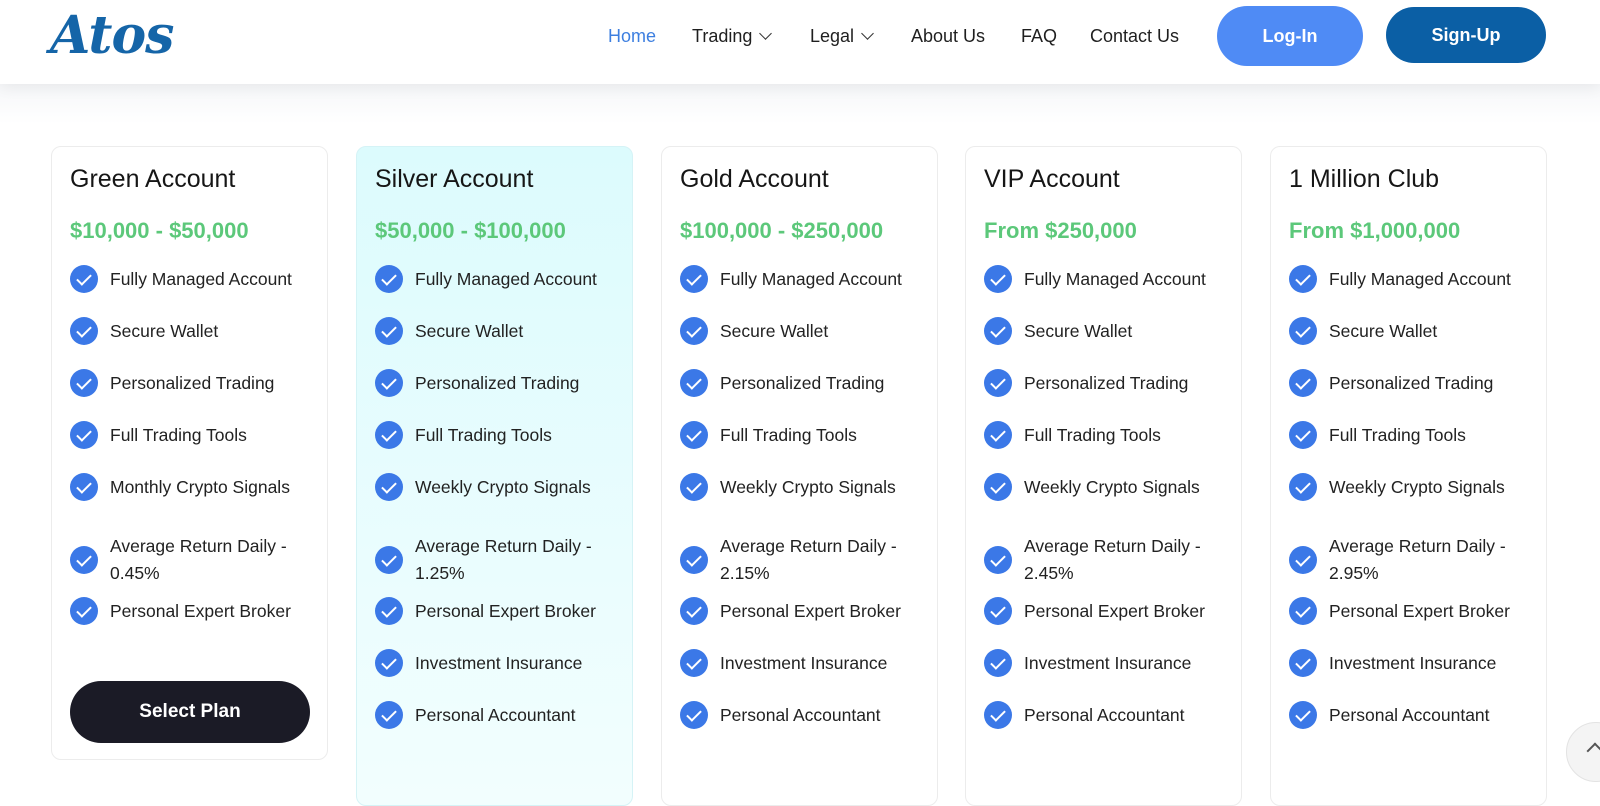 This screenshot has width=1600, height=806. Describe the element at coordinates (632, 36) in the screenshot. I see `nav-home: Home` at that location.